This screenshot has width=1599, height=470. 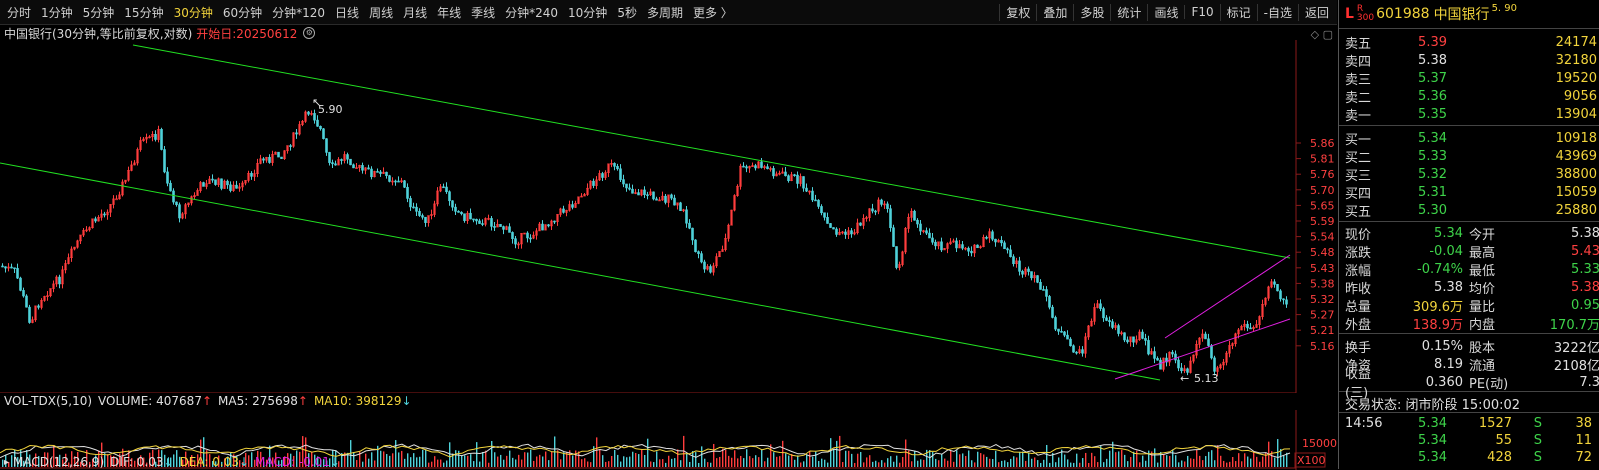 What do you see at coordinates (1469, 305) in the screenshot?
I see `stat-row: 总量 309.6万 量比 0.95` at bounding box center [1469, 305].